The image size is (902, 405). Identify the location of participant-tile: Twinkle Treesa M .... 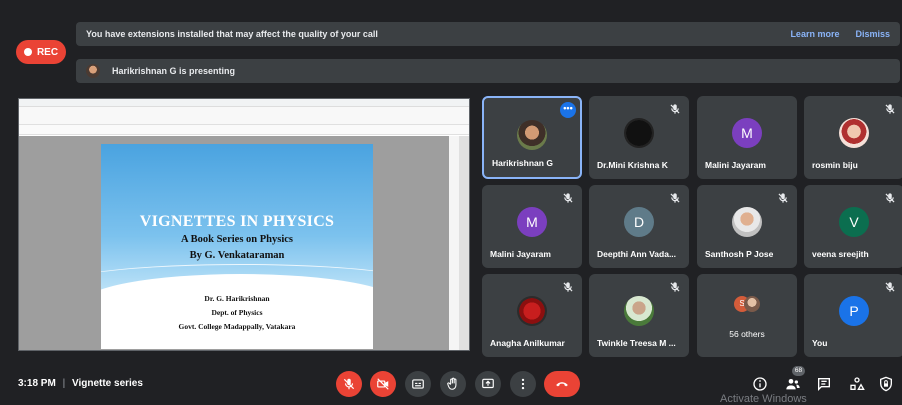
(639, 315).